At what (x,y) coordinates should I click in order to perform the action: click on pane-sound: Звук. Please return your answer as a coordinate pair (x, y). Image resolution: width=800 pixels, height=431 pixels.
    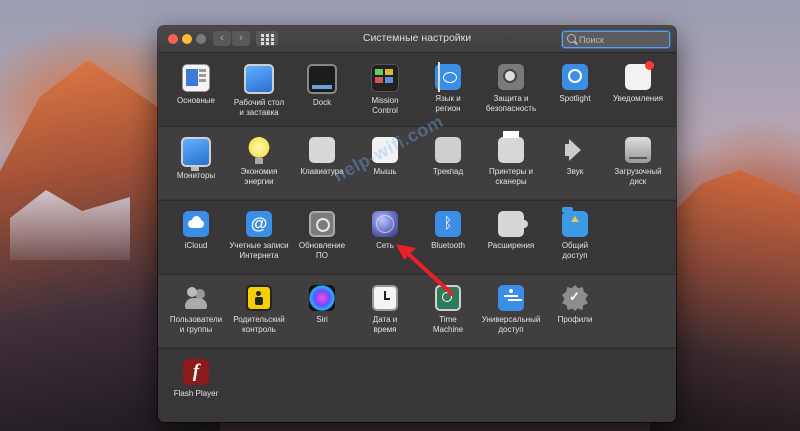
    Looking at the image, I should click on (575, 157).